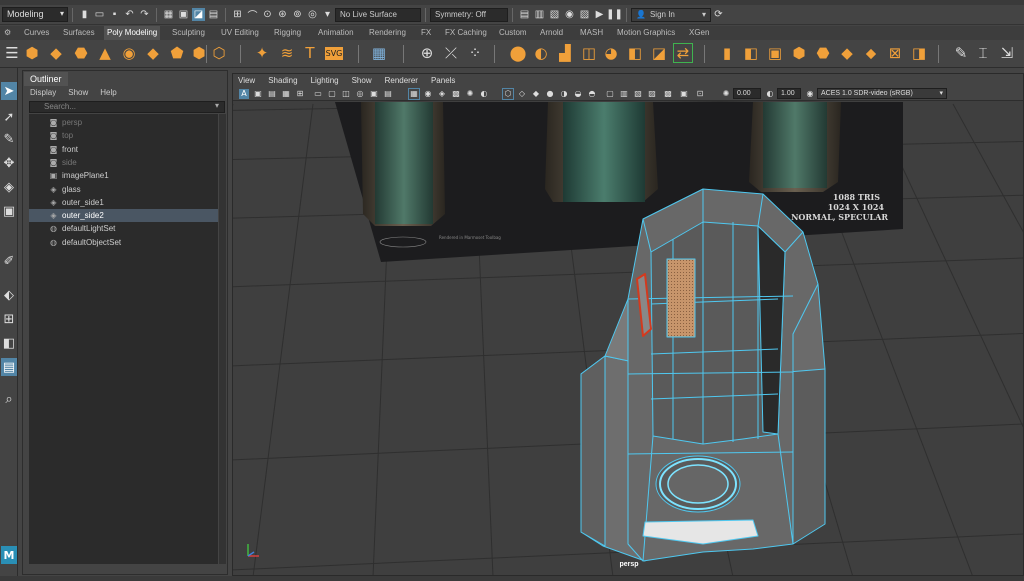 Image resolution: width=1024 pixels, height=581 pixels. I want to click on exposure-field: 0.00, so click(747, 93).